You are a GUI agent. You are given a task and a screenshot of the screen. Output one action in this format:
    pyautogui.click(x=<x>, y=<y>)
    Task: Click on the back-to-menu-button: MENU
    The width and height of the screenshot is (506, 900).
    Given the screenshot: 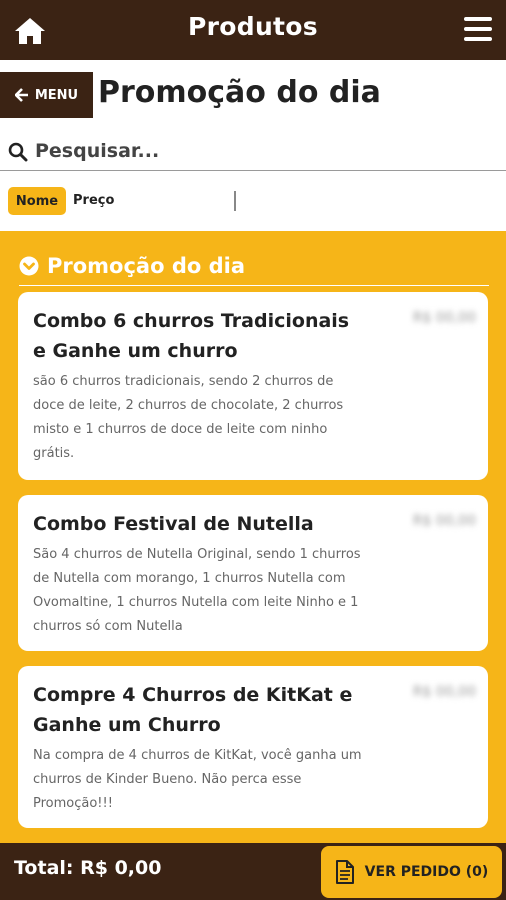 What is the action you would take?
    pyautogui.click(x=46, y=95)
    